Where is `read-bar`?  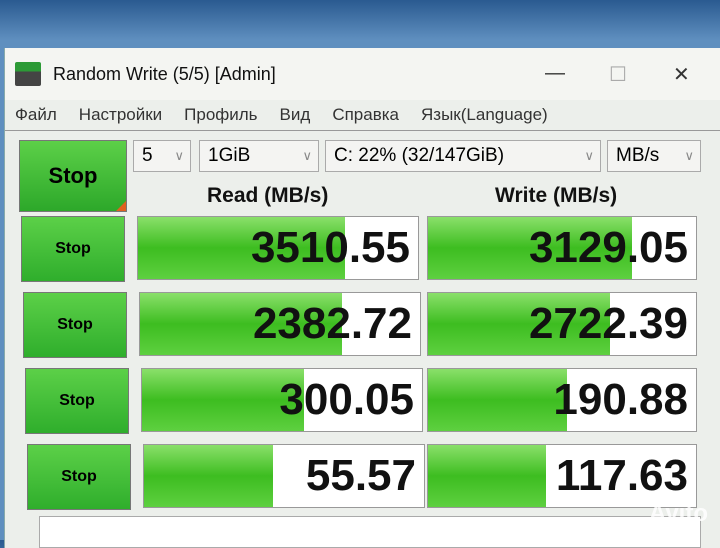 read-bar is located at coordinates (208, 476).